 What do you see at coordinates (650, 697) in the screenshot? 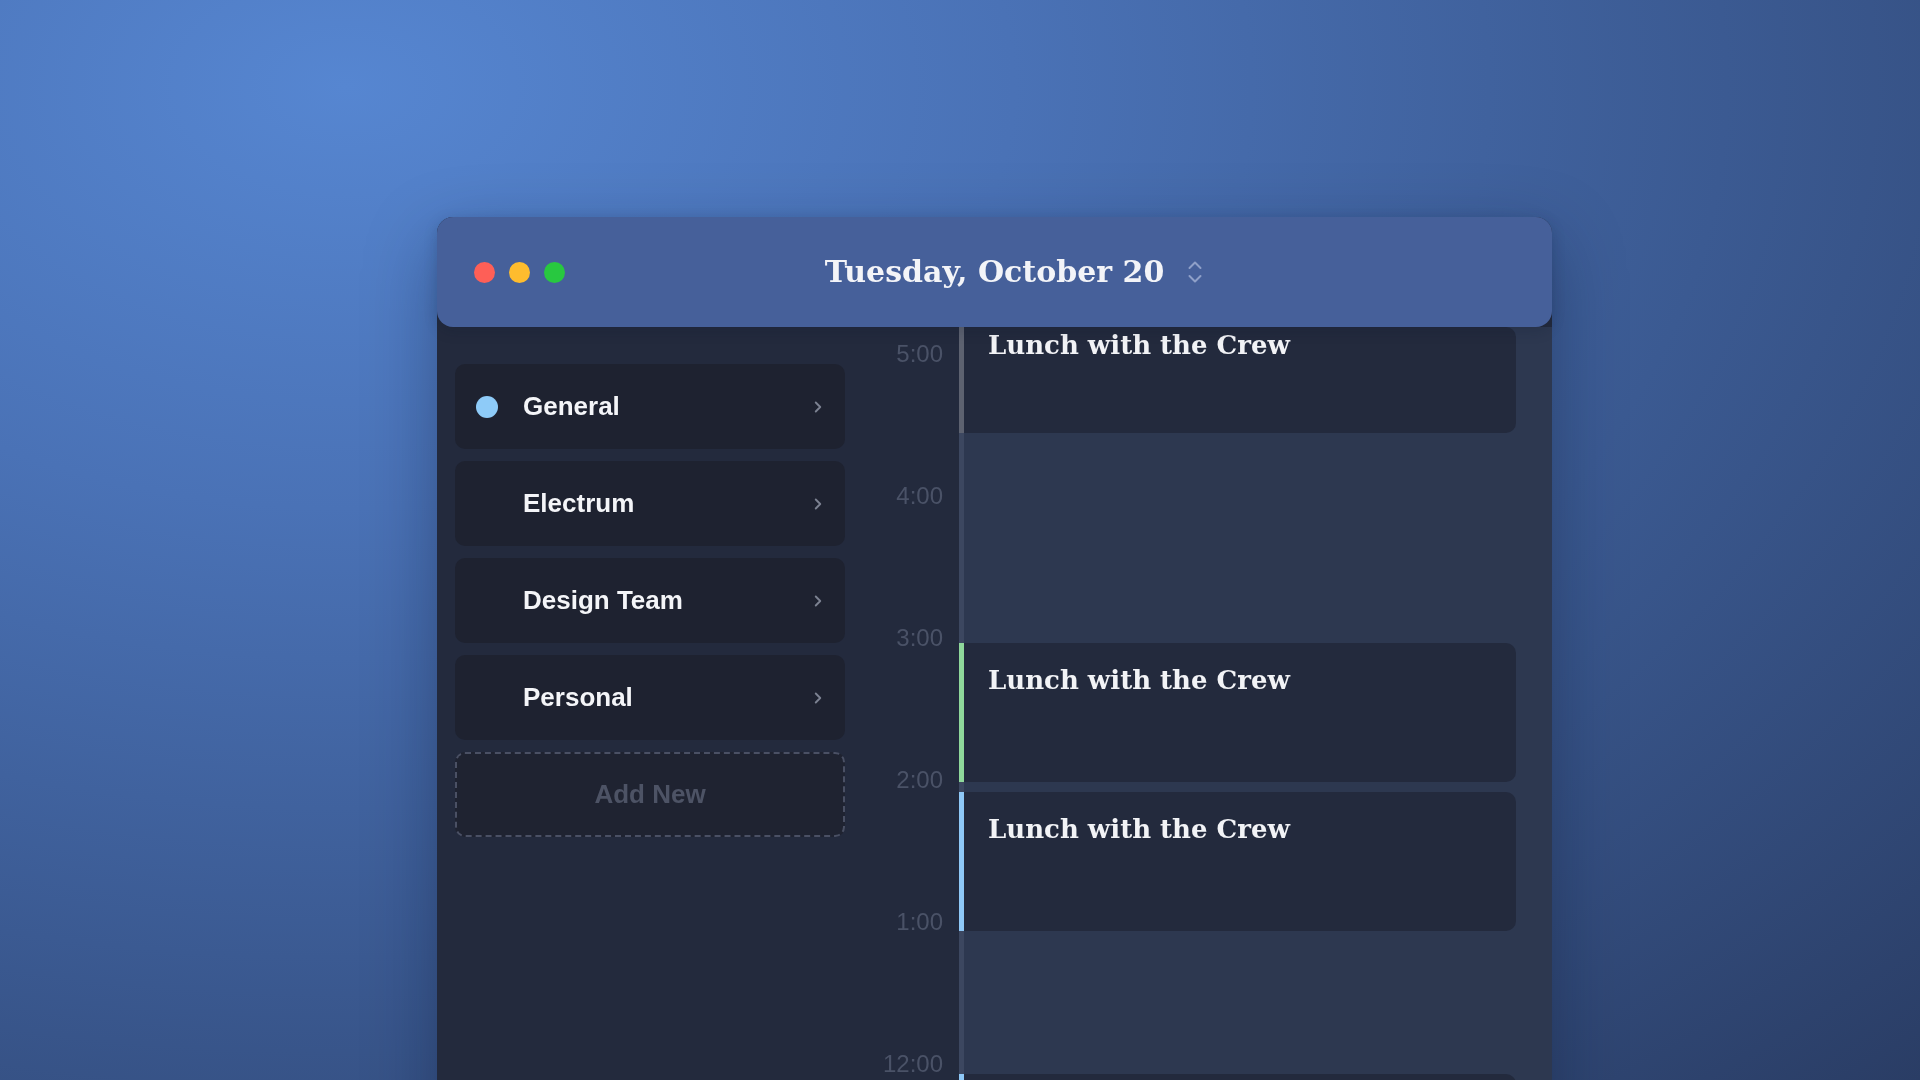
I see `calendar-item: Personal` at bounding box center [650, 697].